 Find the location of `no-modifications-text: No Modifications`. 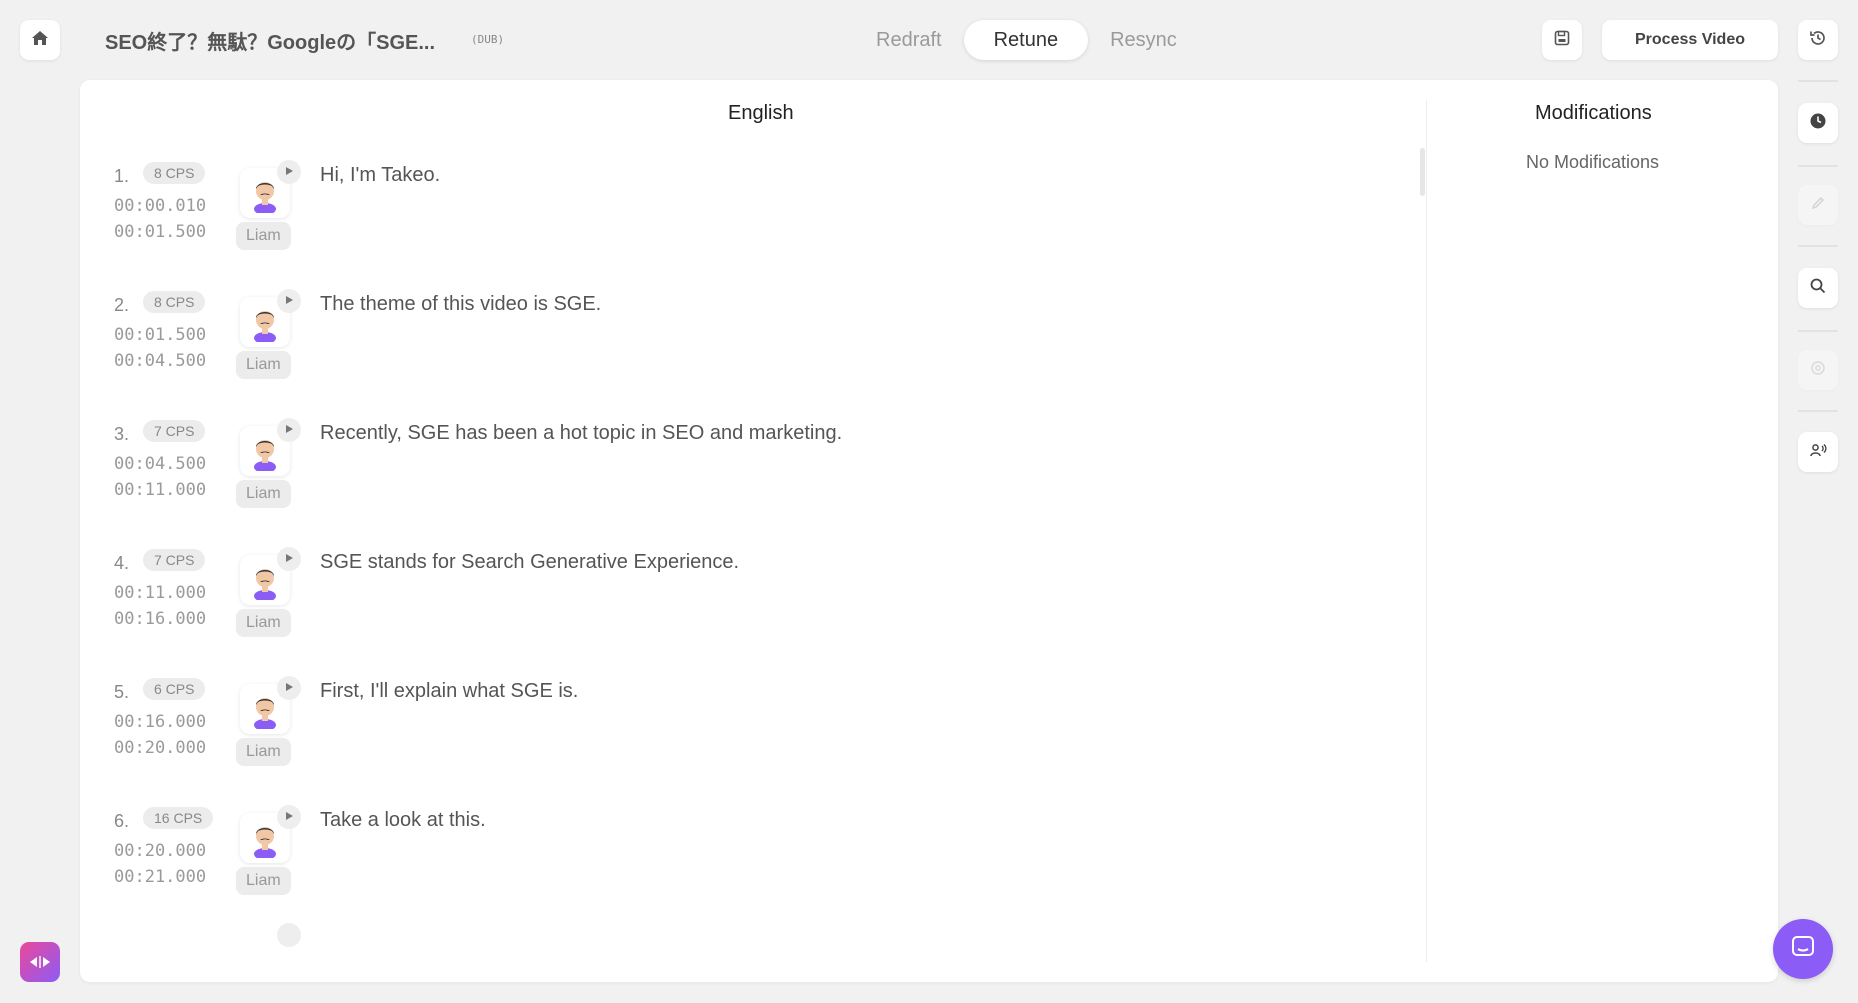

no-modifications-text: No Modifications is located at coordinates (1593, 162).